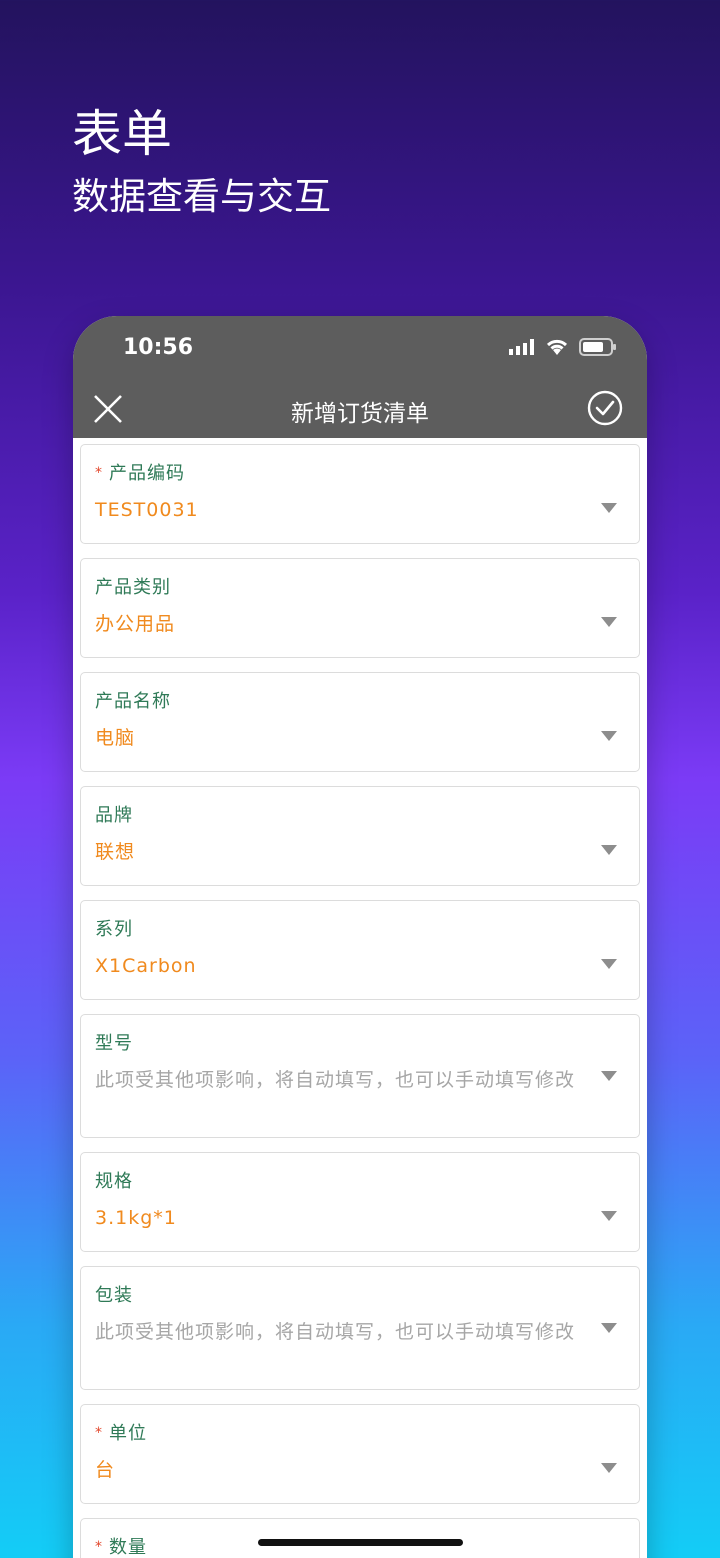 This screenshot has width=720, height=1558. I want to click on form-field: 系列 X1Carbon, so click(360, 950).